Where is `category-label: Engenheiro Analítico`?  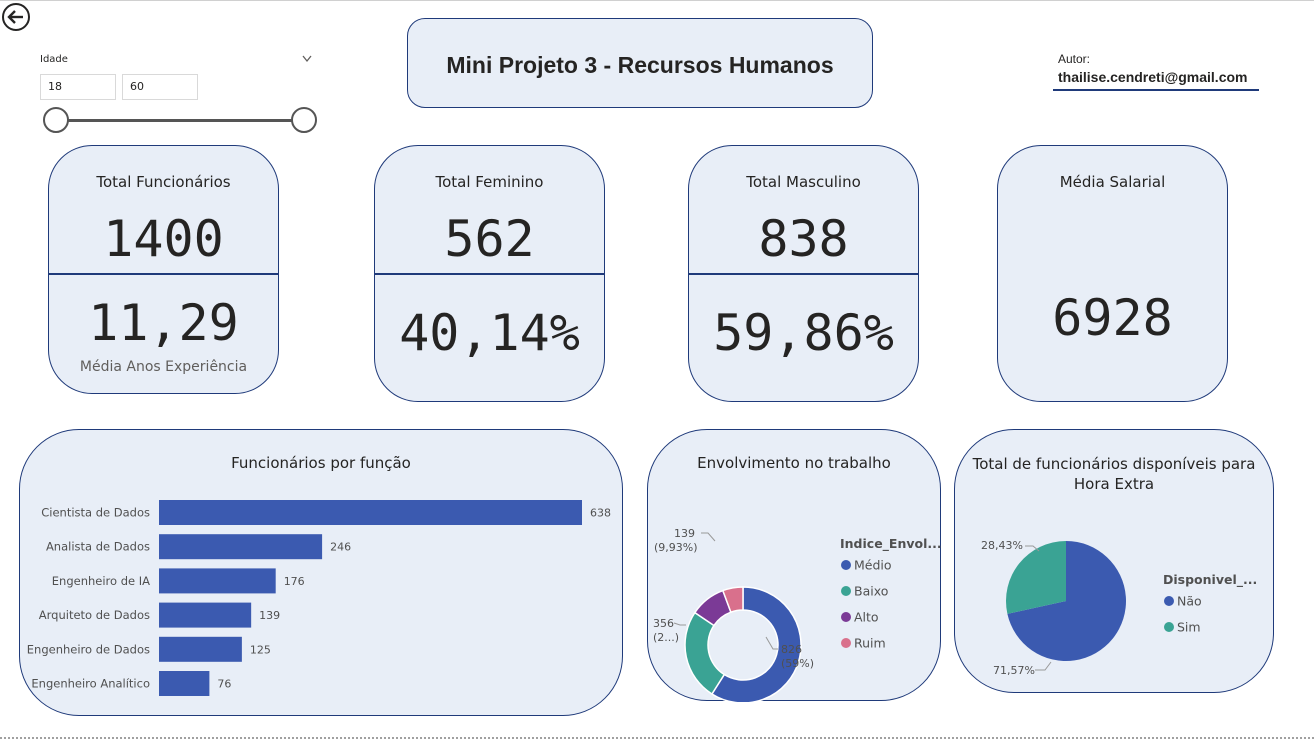
category-label: Engenheiro Analítico is located at coordinates (90, 684).